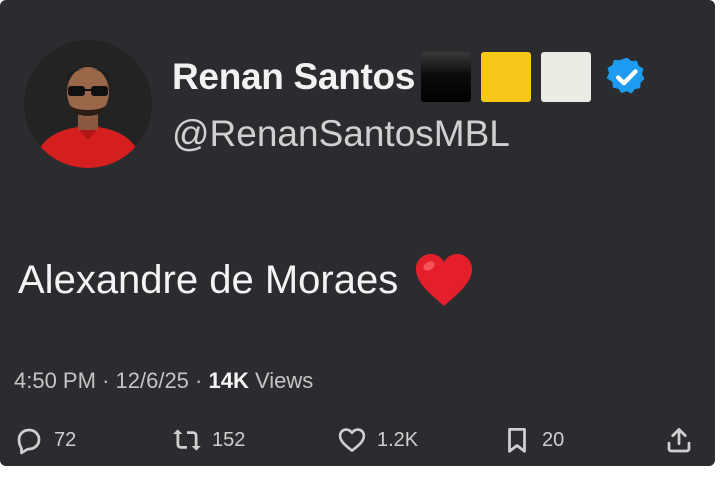  I want to click on bookmark-icon, so click(517, 440).